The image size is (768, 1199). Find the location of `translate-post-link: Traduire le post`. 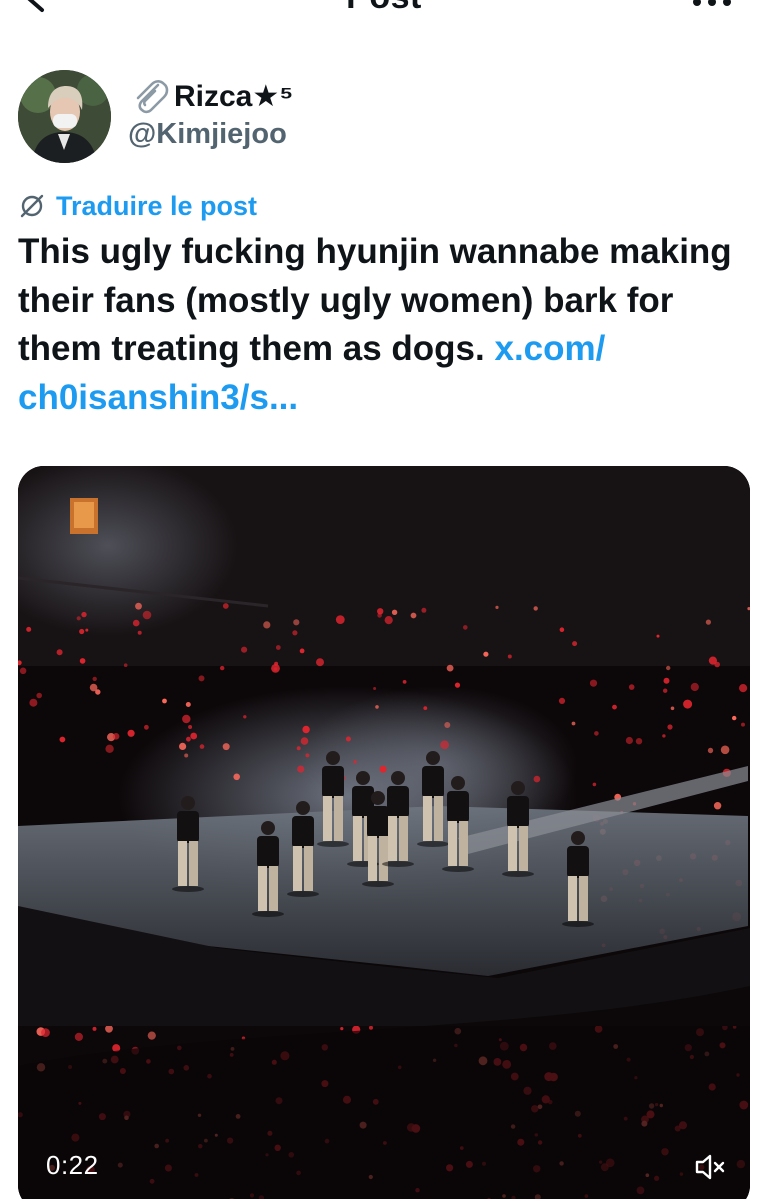

translate-post-link: Traduire le post is located at coordinates (137, 206).